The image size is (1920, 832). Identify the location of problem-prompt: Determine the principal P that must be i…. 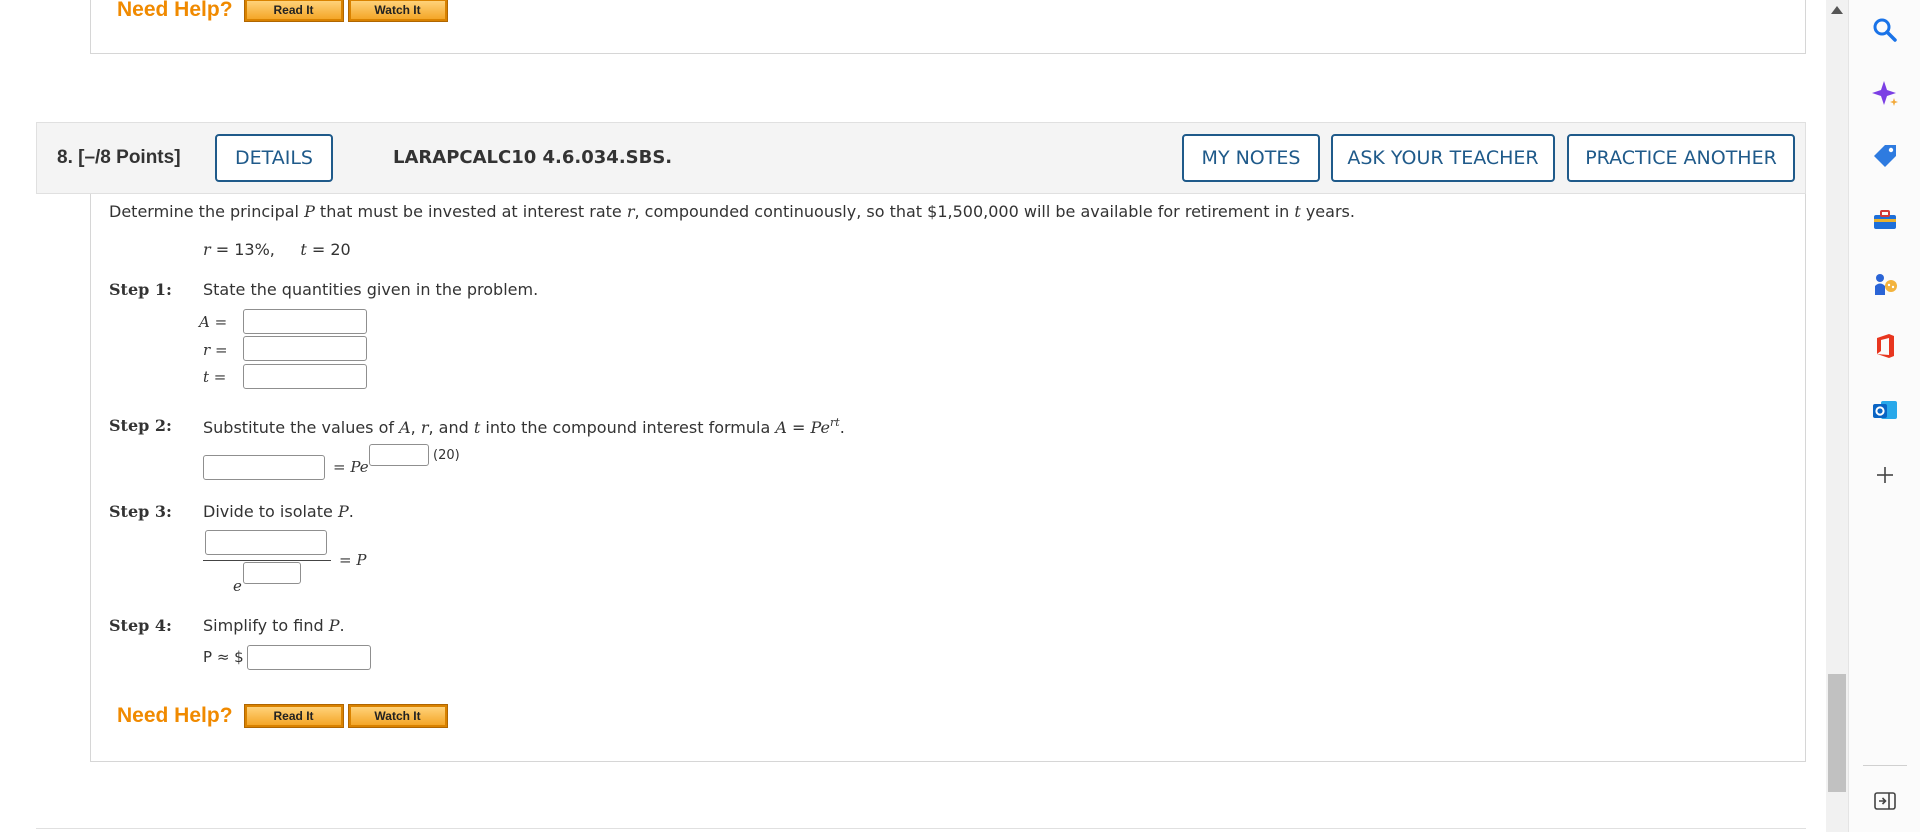
(732, 211).